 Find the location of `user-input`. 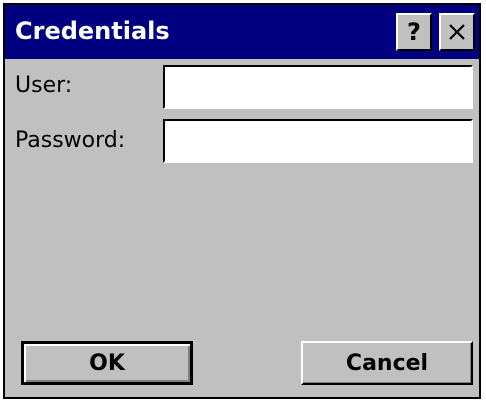

user-input is located at coordinates (318, 87).